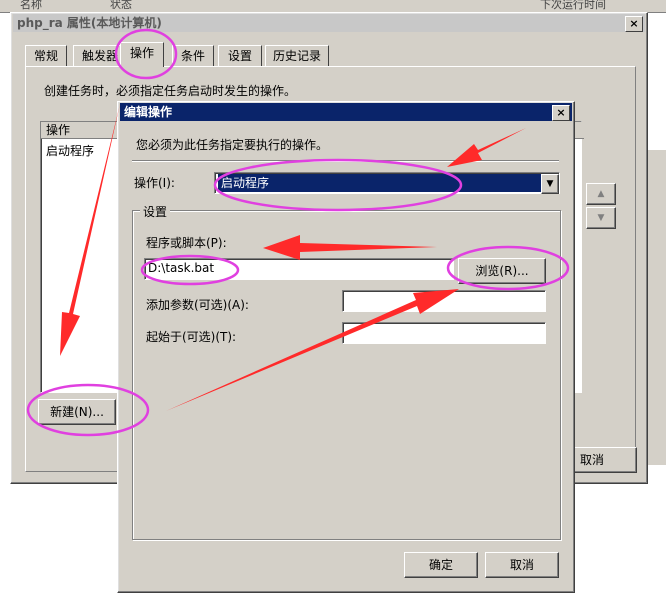 The image size is (666, 612). What do you see at coordinates (186, 243) in the screenshot?
I see `program-label: 程序或脚本(P):` at bounding box center [186, 243].